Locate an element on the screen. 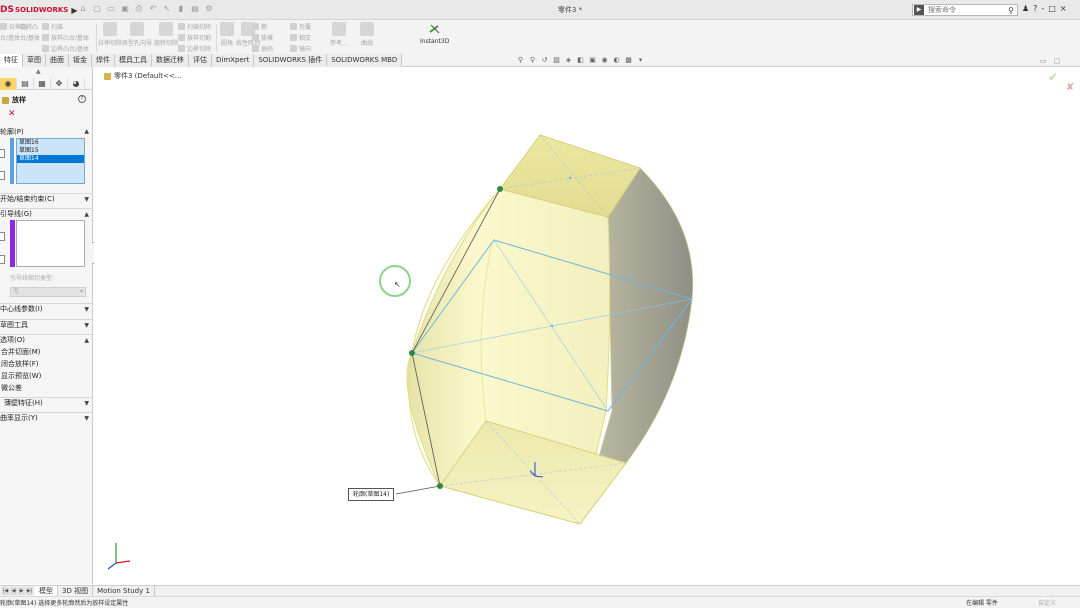  fillet-button: 圆角 is located at coordinates (227, 34).